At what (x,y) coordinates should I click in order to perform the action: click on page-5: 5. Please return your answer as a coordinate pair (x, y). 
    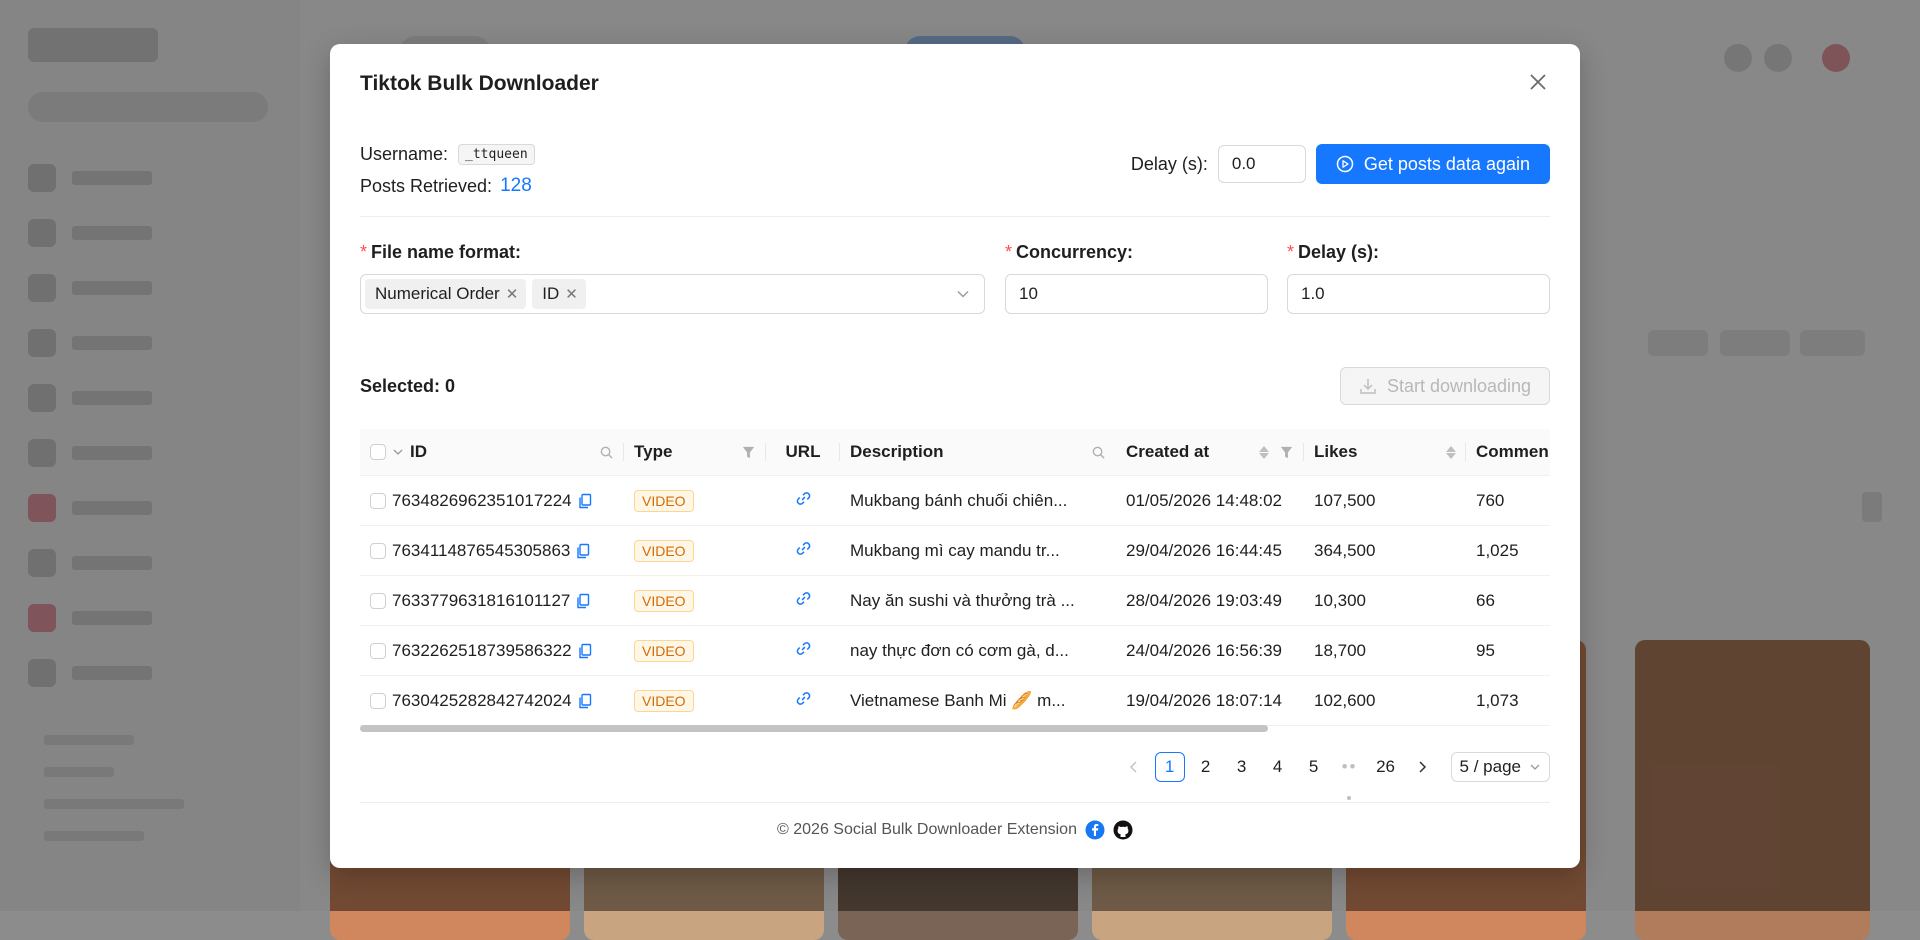
    Looking at the image, I should click on (1314, 767).